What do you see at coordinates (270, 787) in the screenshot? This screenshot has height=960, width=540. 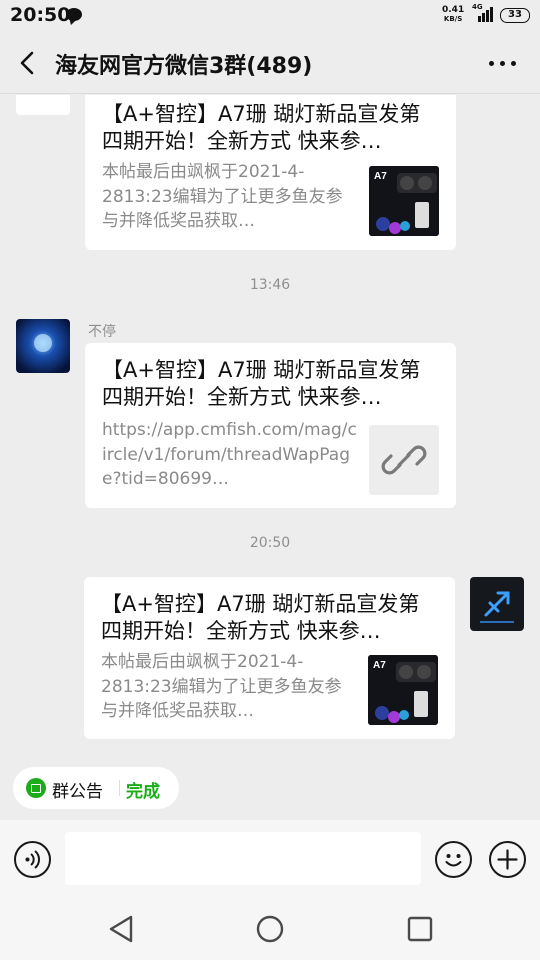 I see `group-notice-area: 群公告 完成` at bounding box center [270, 787].